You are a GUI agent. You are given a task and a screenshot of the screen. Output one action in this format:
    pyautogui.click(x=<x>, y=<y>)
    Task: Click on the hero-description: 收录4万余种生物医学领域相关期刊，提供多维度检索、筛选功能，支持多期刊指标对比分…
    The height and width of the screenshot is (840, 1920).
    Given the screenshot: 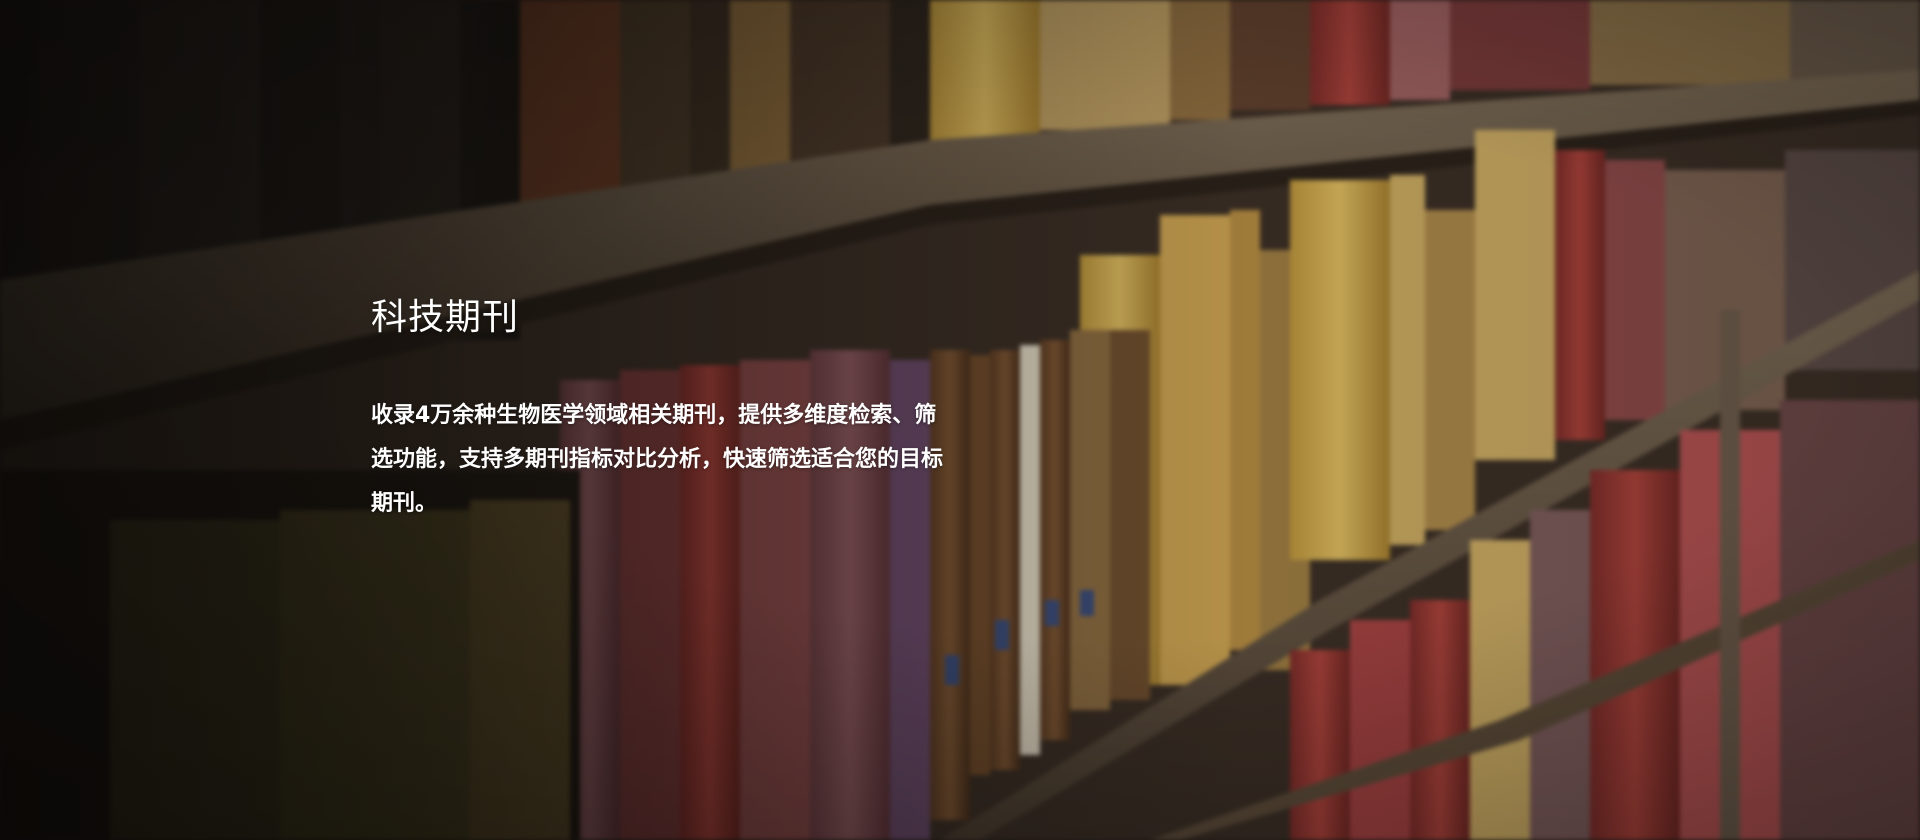 What is the action you would take?
    pyautogui.click(x=657, y=459)
    